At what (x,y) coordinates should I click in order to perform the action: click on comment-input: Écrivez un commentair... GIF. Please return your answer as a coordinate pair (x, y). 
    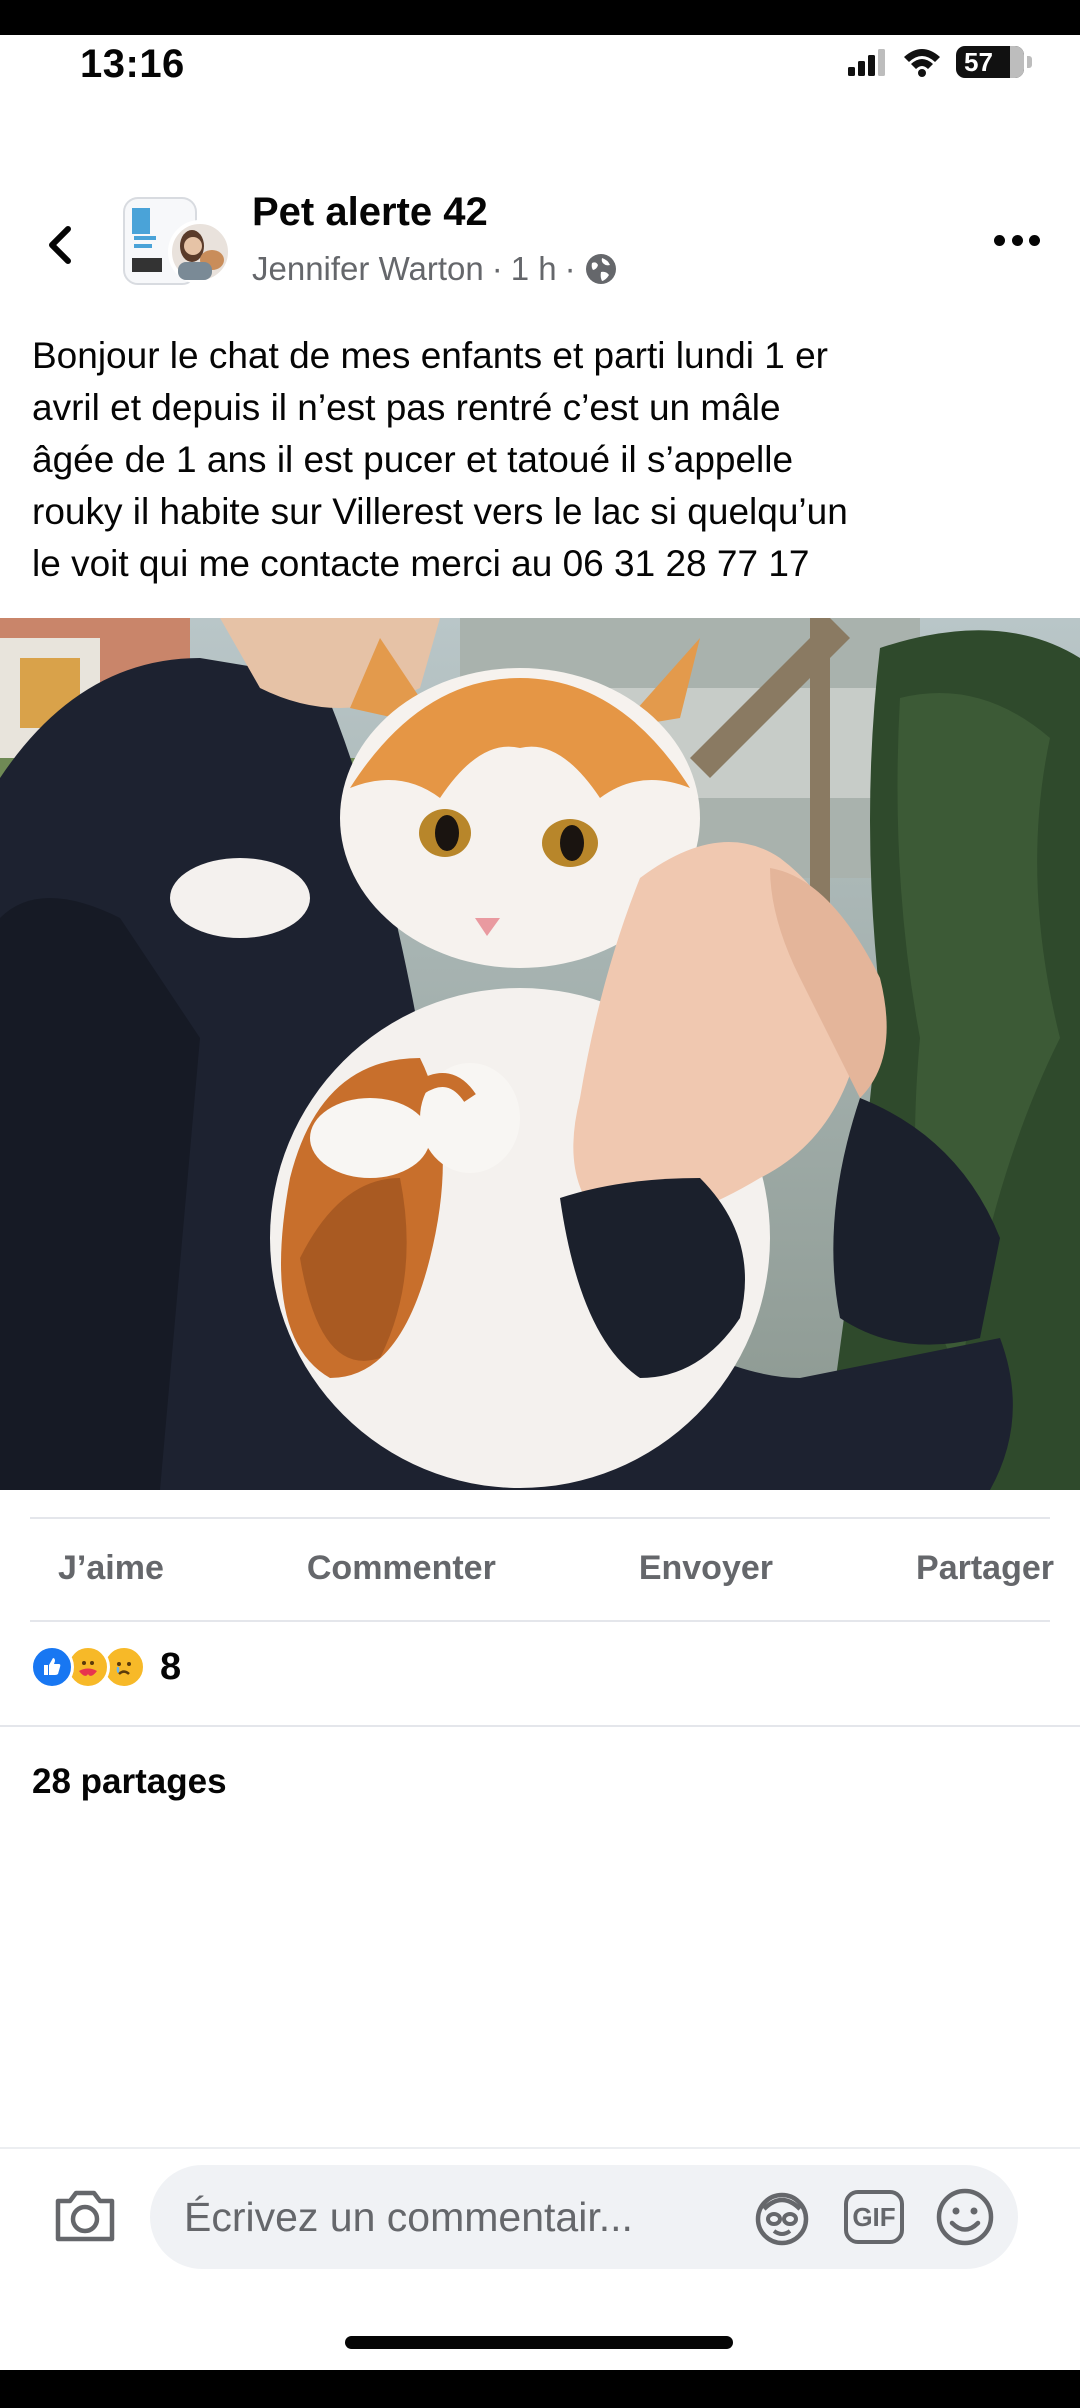
    Looking at the image, I should click on (584, 2217).